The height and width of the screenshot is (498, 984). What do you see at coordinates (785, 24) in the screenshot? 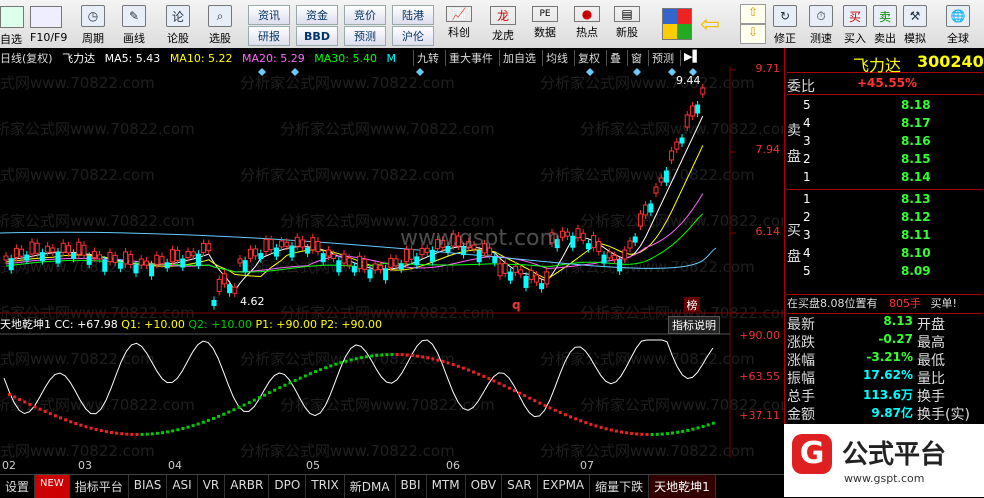
I see `correct-button: ↻ 修正` at bounding box center [785, 24].